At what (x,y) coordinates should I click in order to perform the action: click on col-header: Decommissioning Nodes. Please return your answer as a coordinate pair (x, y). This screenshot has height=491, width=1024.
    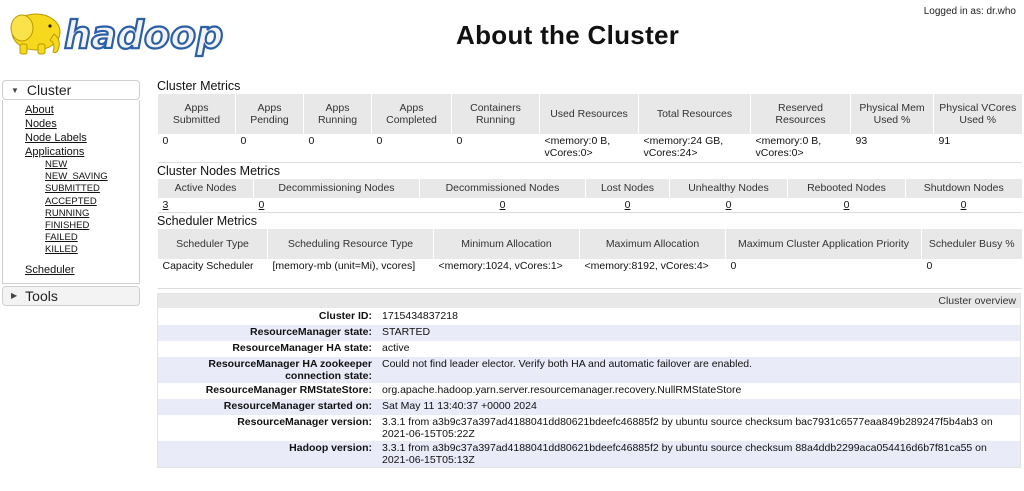
    Looking at the image, I should click on (336, 188).